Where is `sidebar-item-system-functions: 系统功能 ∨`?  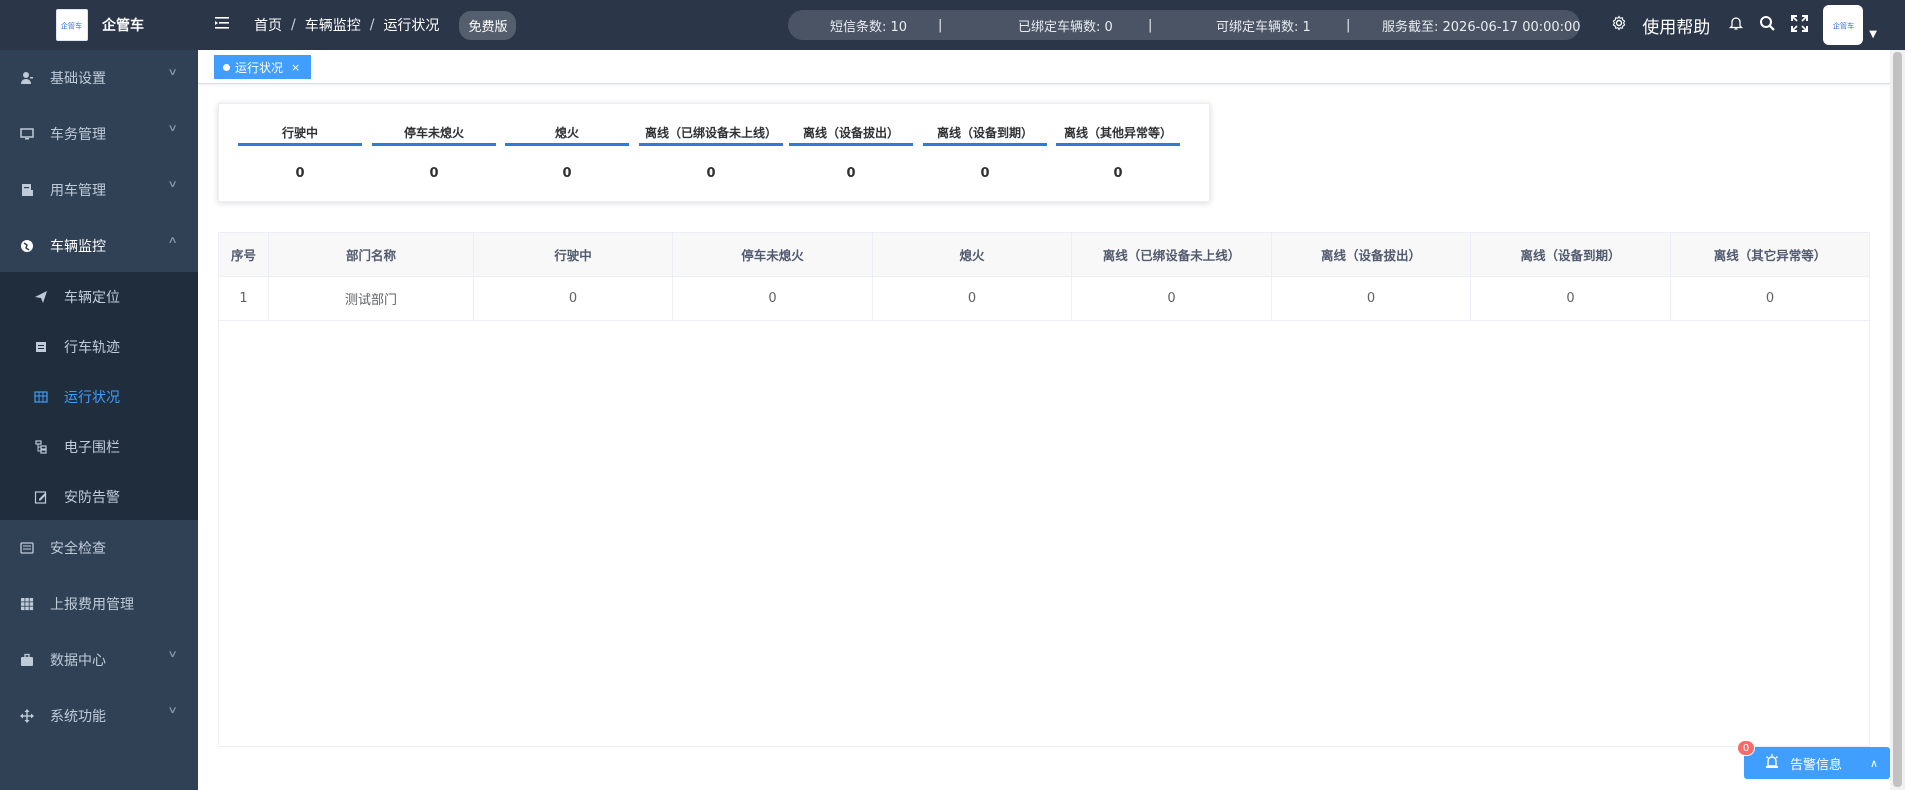
sidebar-item-system-functions: 系统功能 ∨ is located at coordinates (99, 716).